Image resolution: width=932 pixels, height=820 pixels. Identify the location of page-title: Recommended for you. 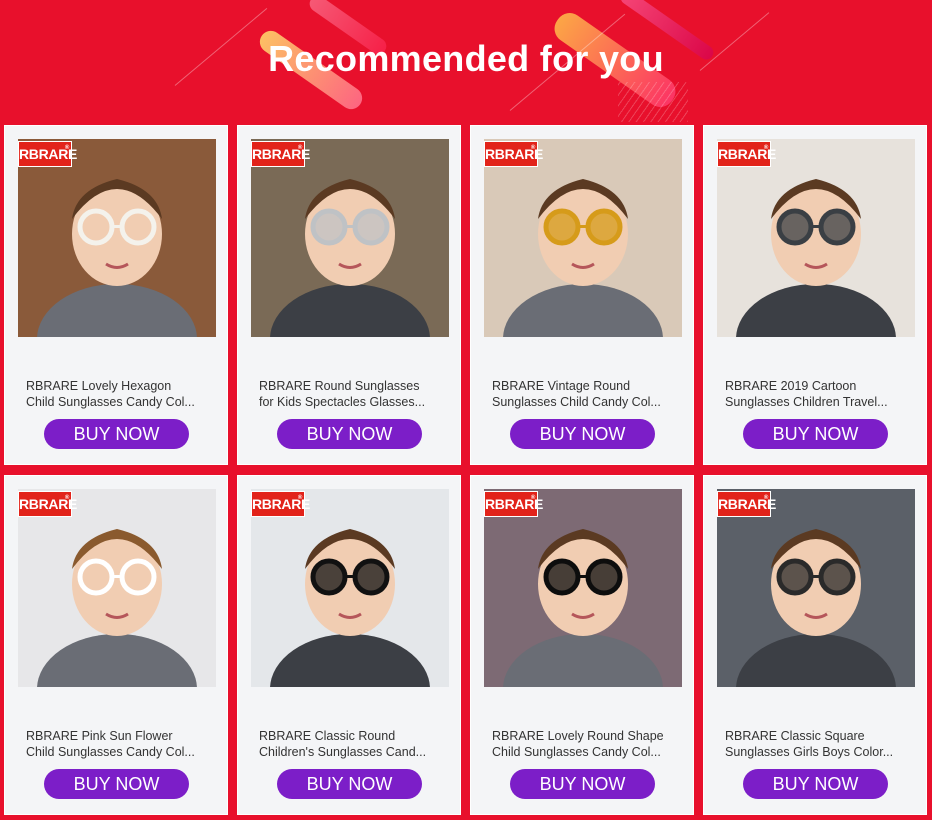
(466, 58).